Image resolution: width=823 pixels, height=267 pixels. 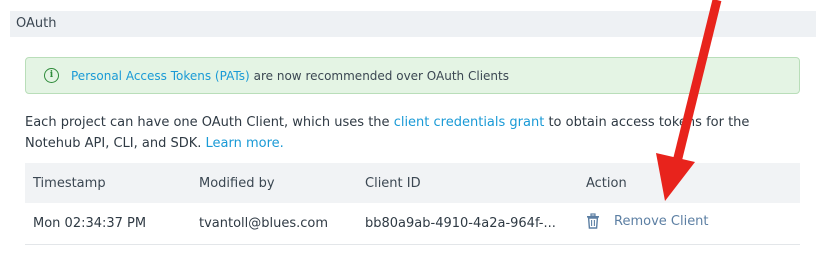 I want to click on learn-more-link: Learn more., so click(x=245, y=143).